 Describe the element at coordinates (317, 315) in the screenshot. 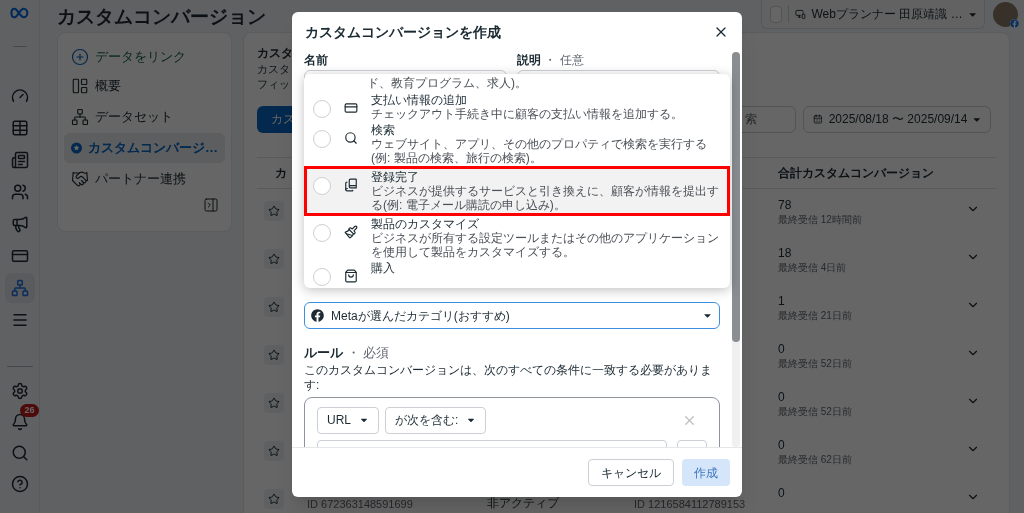

I see `facebook-icon` at that location.